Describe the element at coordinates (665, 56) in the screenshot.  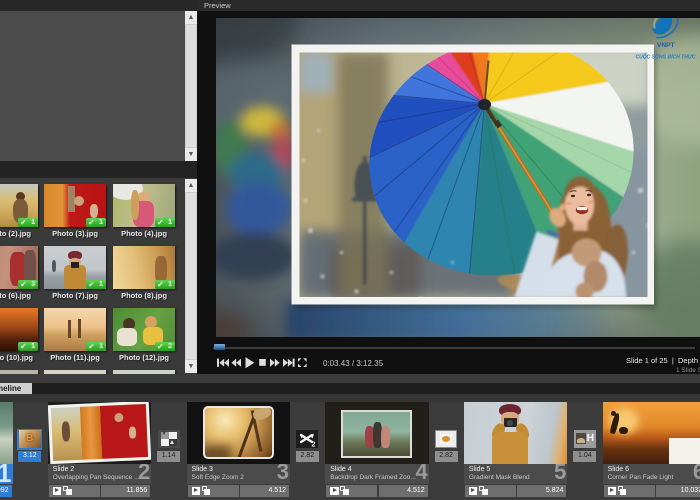
I see `svg-text: CUỘC SỐNG ĐÍCH THỰC` at that location.